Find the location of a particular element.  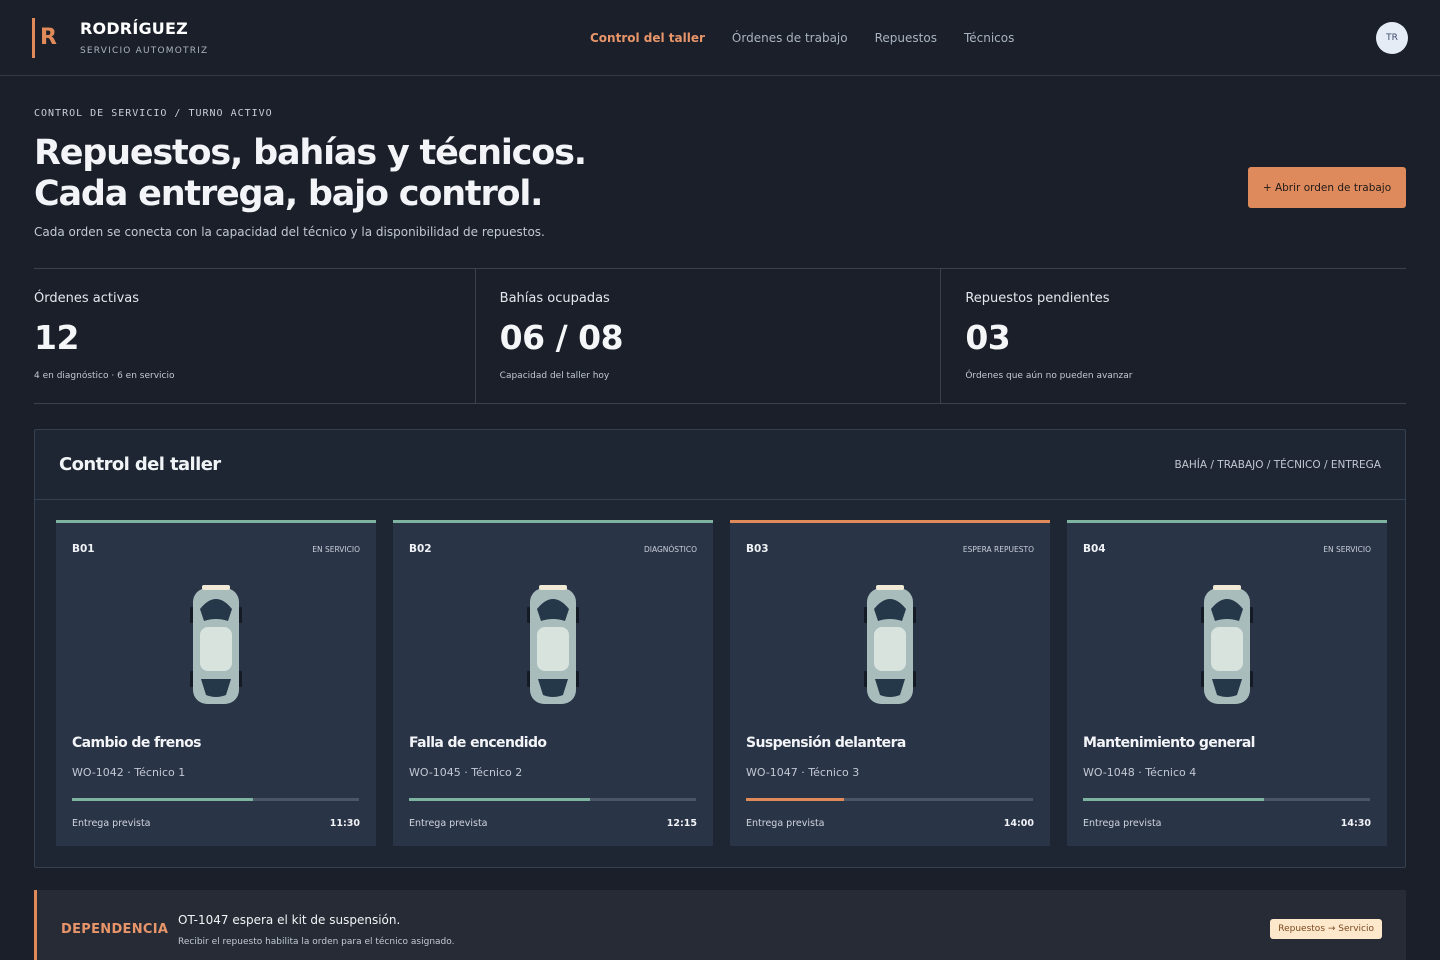

bay-job-title: Cambio de frenos is located at coordinates (136, 743).